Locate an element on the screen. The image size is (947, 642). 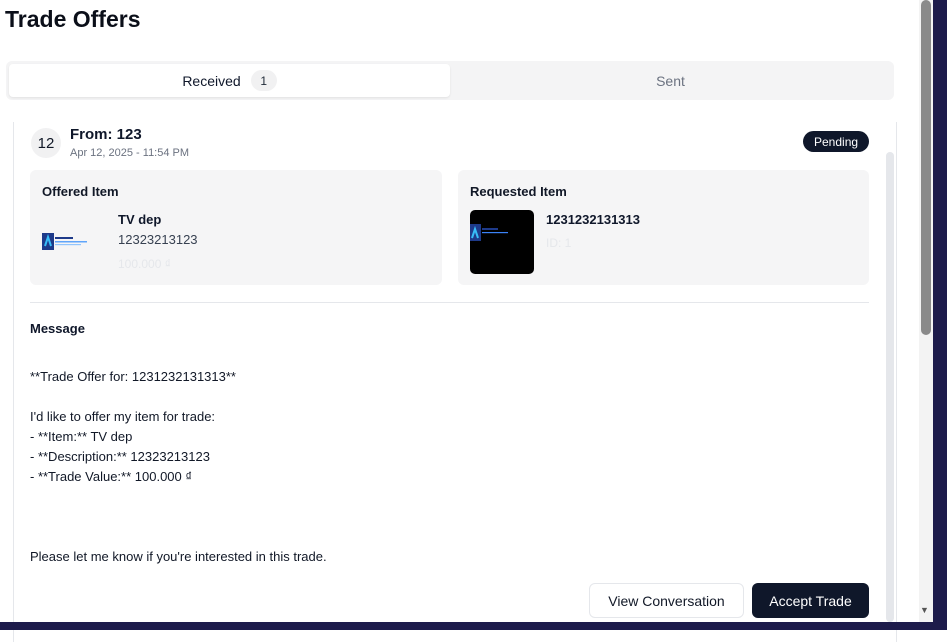
tab-sent: Sent is located at coordinates (670, 80).